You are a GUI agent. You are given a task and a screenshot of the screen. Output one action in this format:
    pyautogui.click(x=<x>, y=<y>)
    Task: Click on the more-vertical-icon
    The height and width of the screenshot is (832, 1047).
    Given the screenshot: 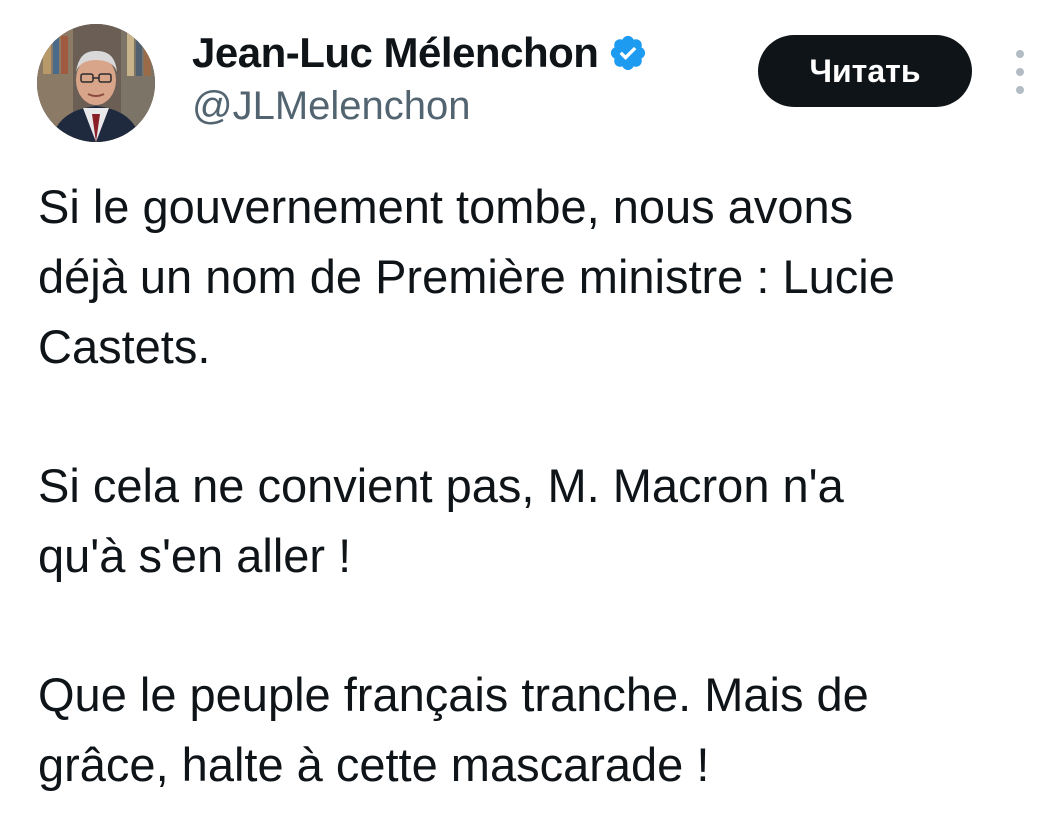 What is the action you would take?
    pyautogui.click(x=1020, y=72)
    